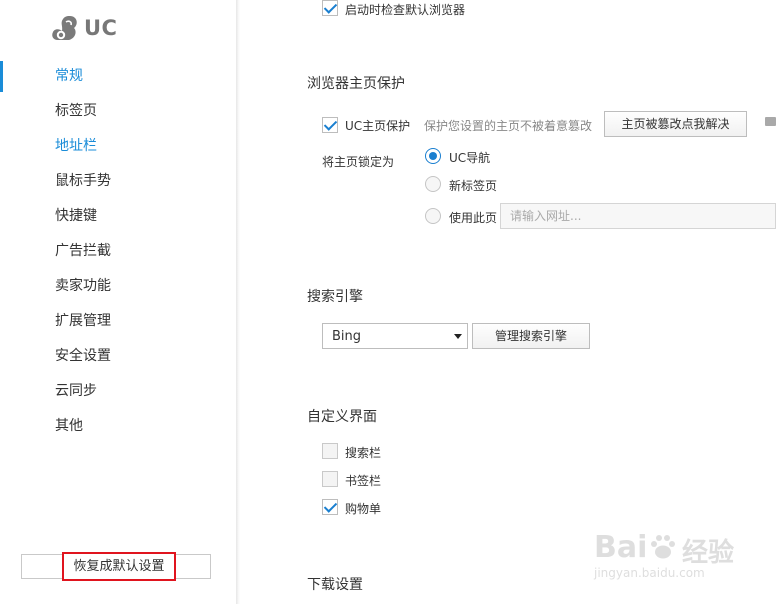 The height and width of the screenshot is (604, 776). What do you see at coordinates (363, 509) in the screenshot?
I see `shopping-list-label: 购物单` at bounding box center [363, 509].